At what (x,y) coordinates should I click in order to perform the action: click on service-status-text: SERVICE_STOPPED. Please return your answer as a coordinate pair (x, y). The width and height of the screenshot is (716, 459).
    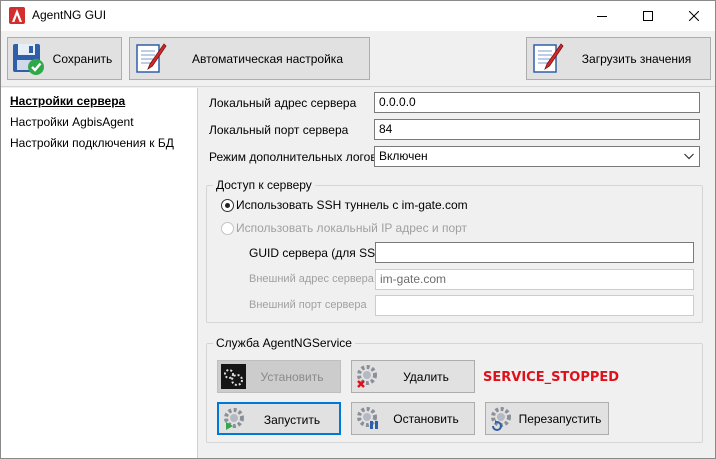
    Looking at the image, I should click on (551, 377).